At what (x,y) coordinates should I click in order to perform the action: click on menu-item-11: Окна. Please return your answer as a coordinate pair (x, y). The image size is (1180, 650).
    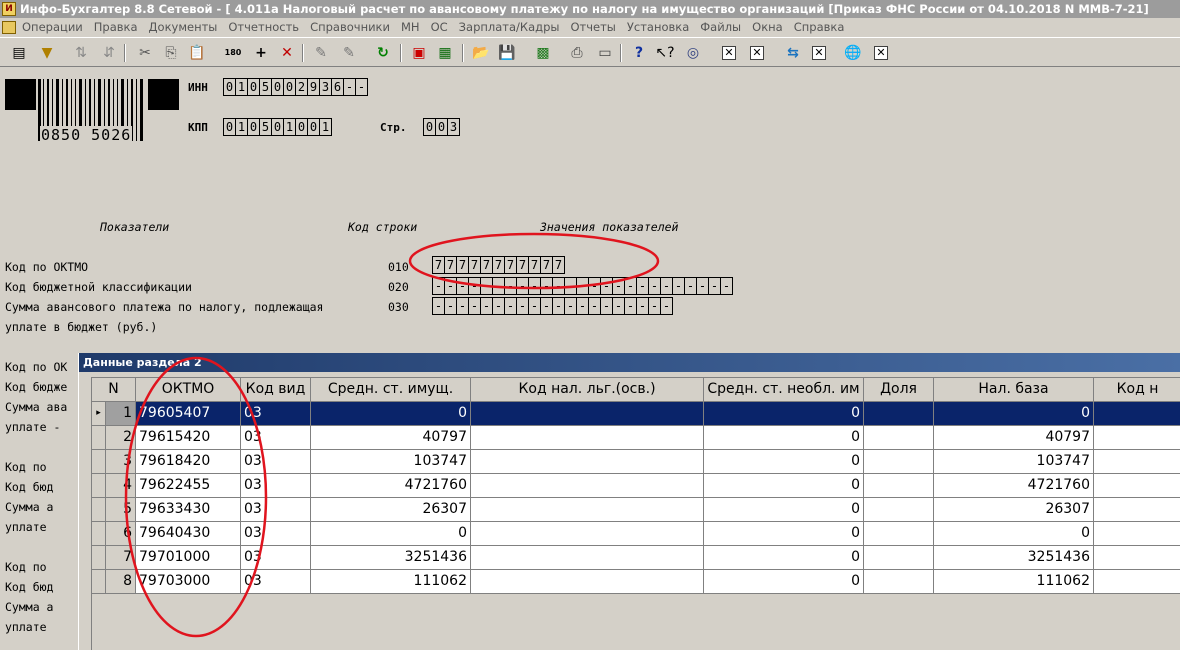
    Looking at the image, I should click on (767, 27).